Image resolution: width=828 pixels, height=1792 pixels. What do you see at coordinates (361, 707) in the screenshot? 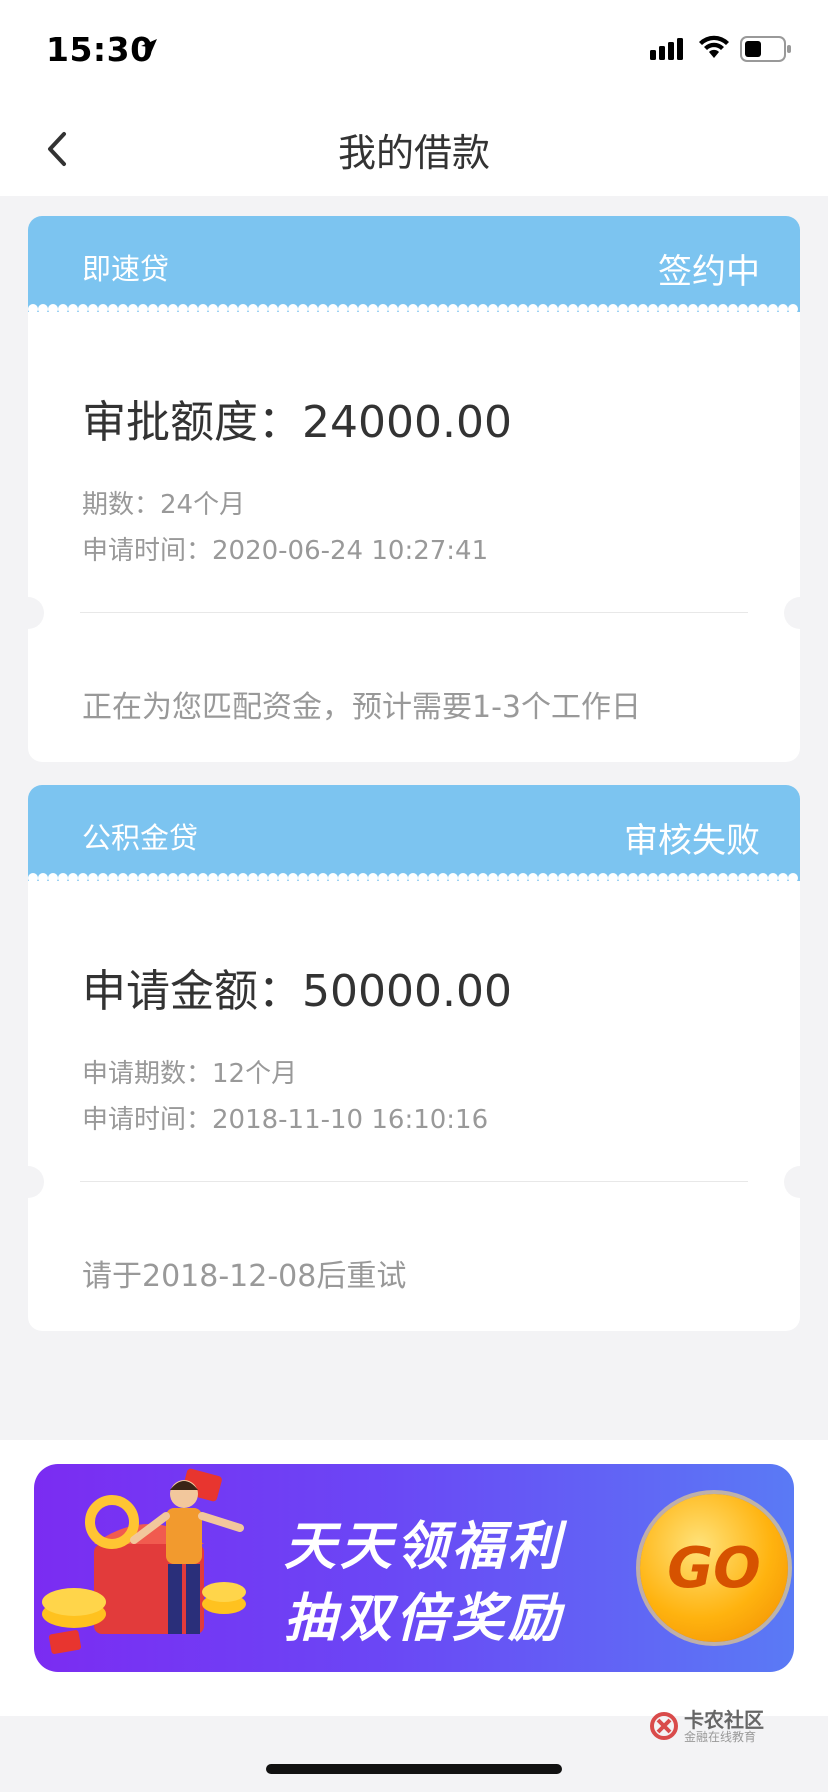
I see `loan-note: 正在为您匹配资金，预计需要1-3个工作日` at bounding box center [361, 707].